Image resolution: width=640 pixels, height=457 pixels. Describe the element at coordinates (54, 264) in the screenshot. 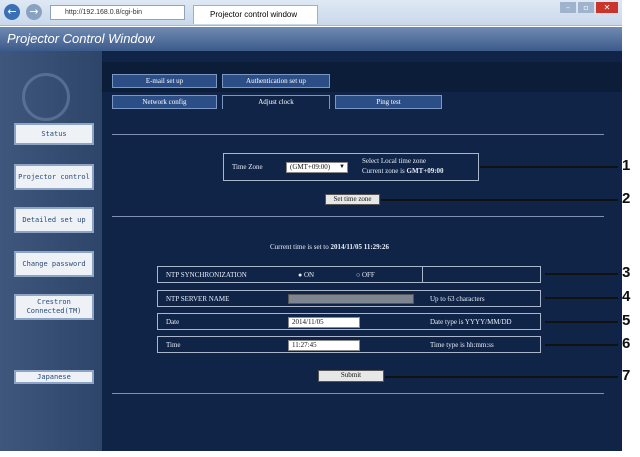

I see `sidebar-item-change-password: Change password` at that location.